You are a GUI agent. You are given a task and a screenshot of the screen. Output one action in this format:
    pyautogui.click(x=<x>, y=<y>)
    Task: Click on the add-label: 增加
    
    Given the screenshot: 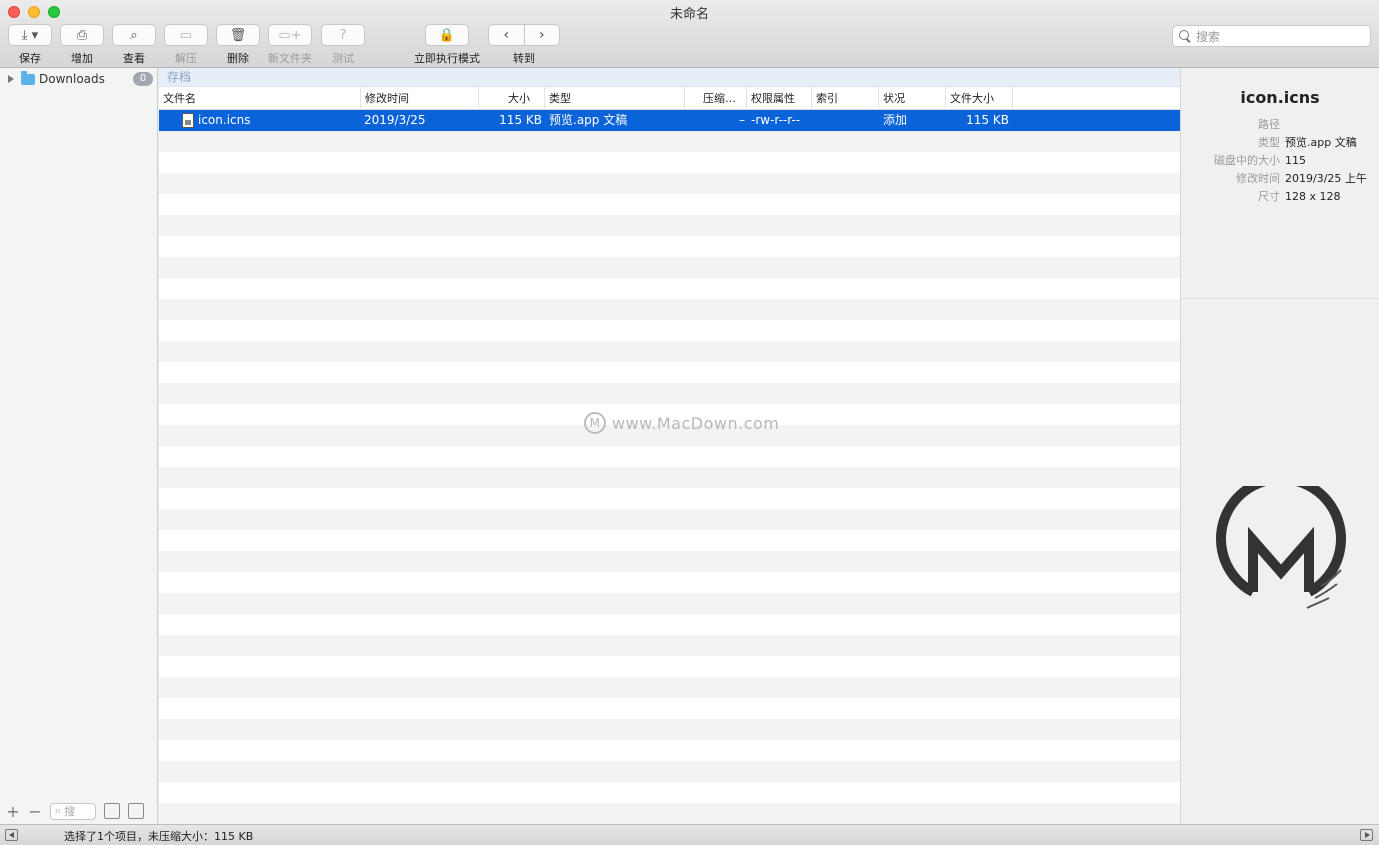 What is the action you would take?
    pyautogui.click(x=82, y=58)
    